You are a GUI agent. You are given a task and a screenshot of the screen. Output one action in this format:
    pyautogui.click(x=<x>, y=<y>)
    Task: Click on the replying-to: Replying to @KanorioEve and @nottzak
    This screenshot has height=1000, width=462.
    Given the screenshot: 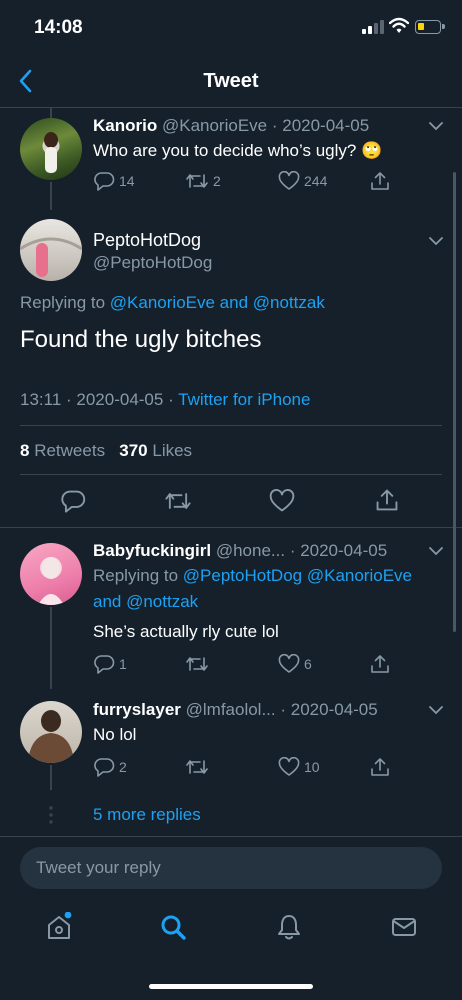 What is the action you would take?
    pyautogui.click(x=172, y=303)
    